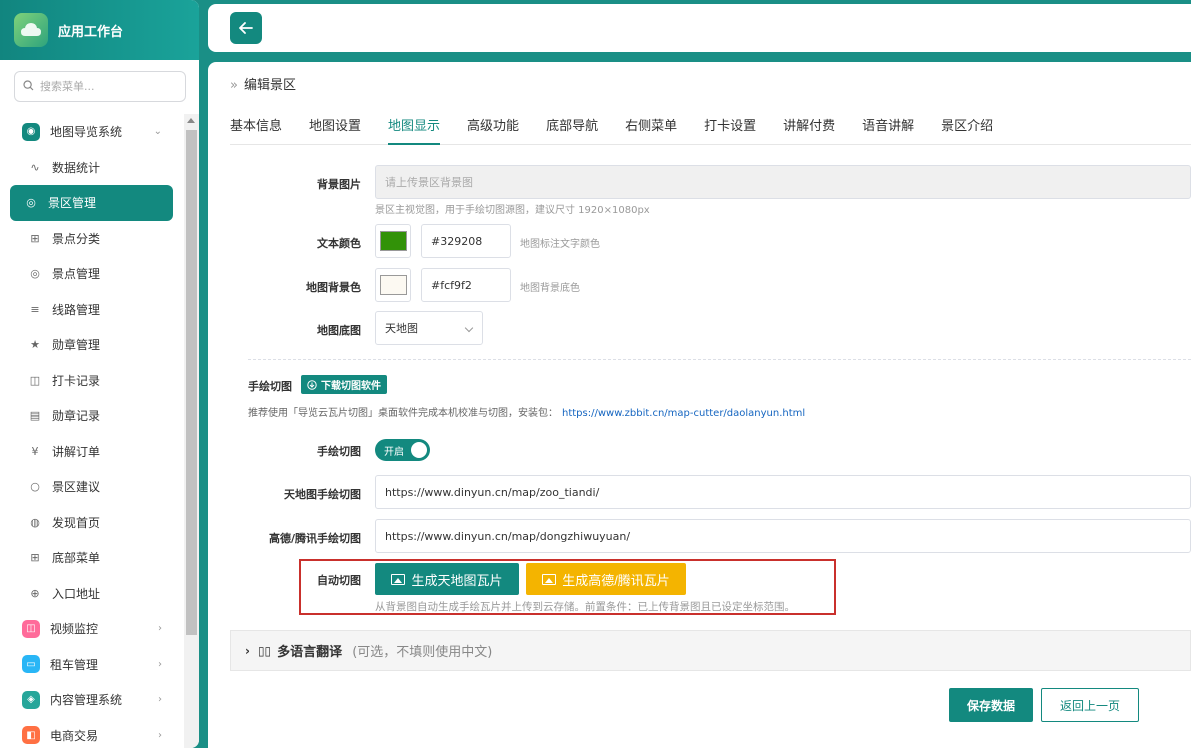 Image resolution: width=1191 pixels, height=748 pixels. I want to click on tab: 右侧菜单, so click(651, 128).